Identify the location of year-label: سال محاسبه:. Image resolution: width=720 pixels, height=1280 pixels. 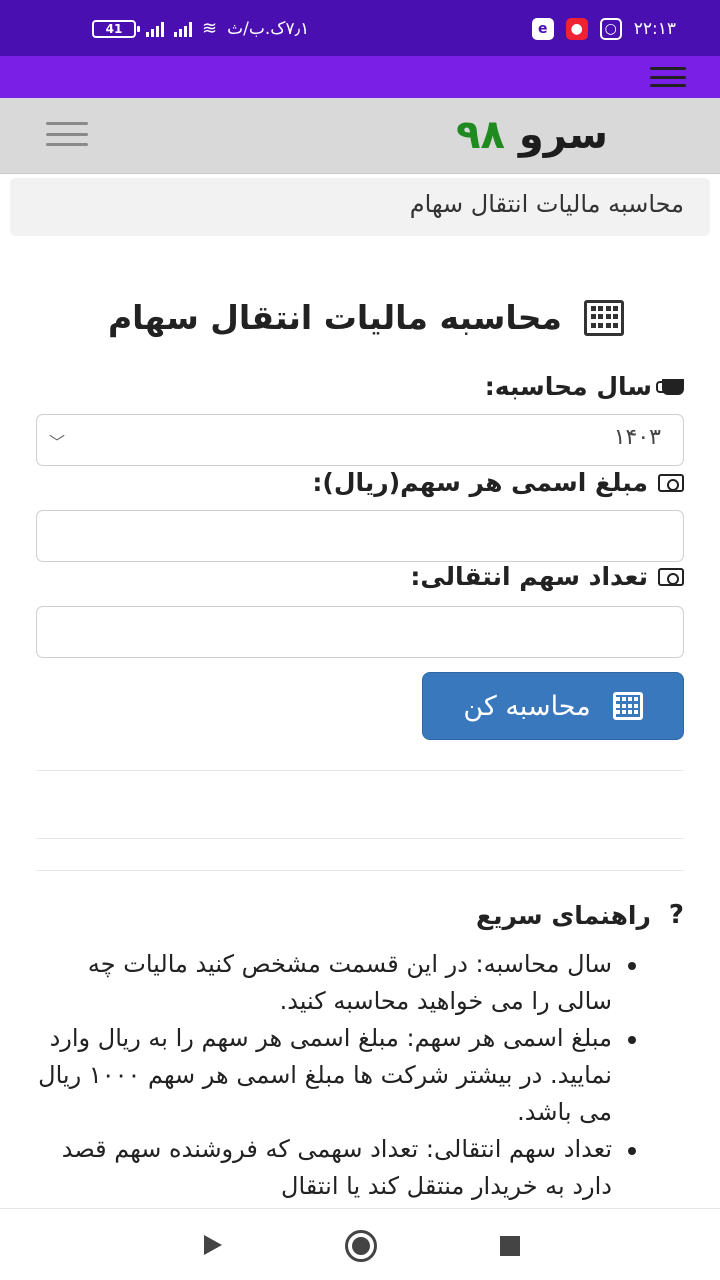
(584, 386).